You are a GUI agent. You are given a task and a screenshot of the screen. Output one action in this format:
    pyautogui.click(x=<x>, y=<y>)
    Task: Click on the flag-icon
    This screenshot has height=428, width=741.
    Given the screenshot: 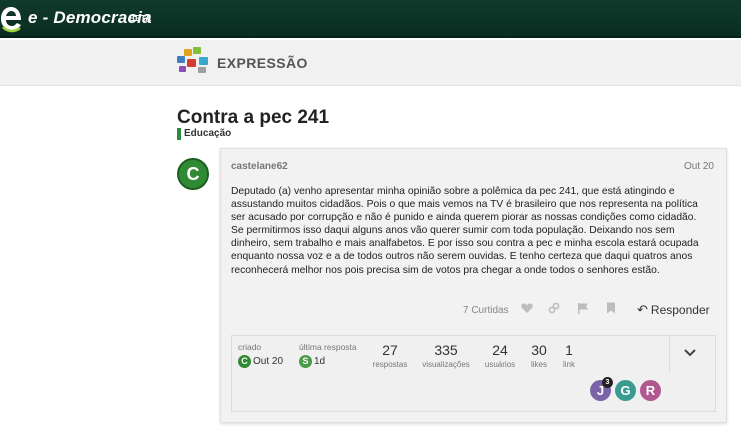 What is the action you would take?
    pyautogui.click(x=583, y=310)
    